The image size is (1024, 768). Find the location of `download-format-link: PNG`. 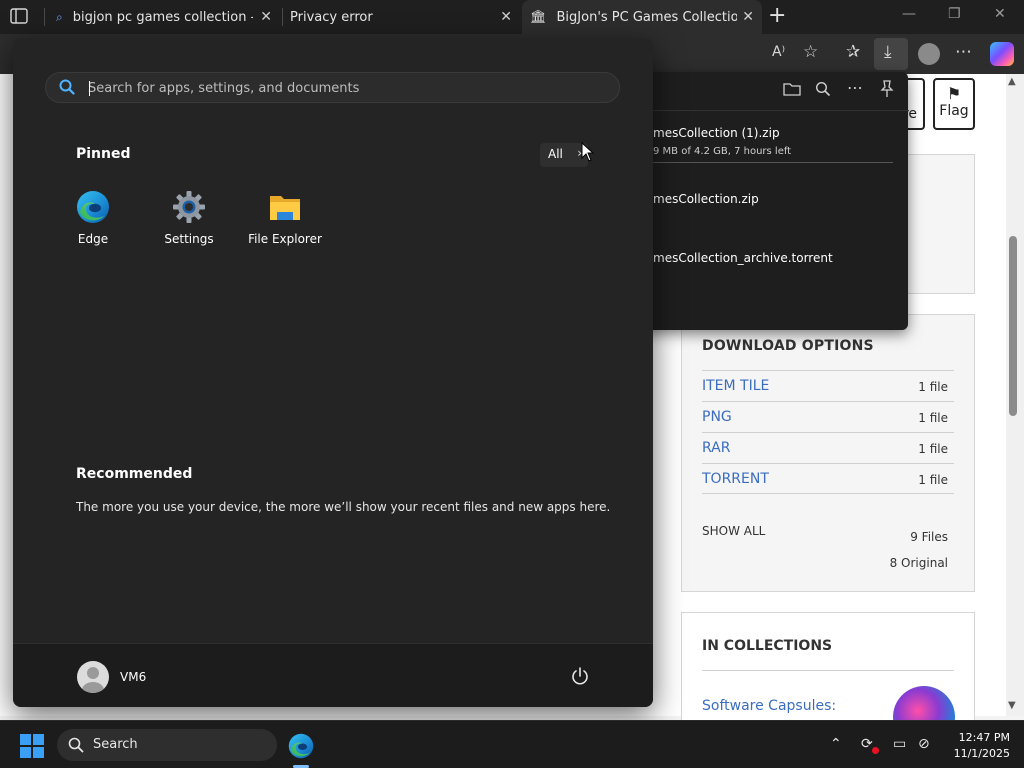

download-format-link: PNG is located at coordinates (717, 417).